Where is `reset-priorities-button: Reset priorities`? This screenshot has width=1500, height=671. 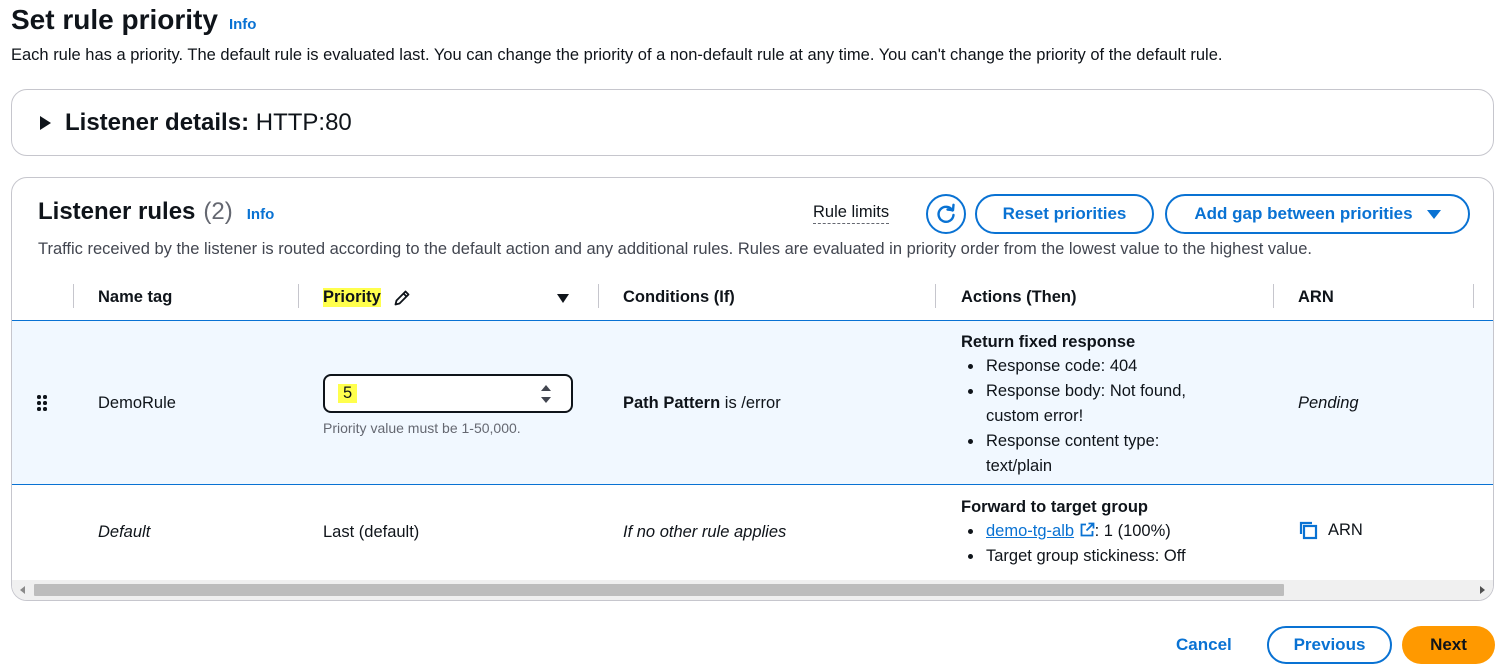
reset-priorities-button: Reset priorities is located at coordinates (1064, 214).